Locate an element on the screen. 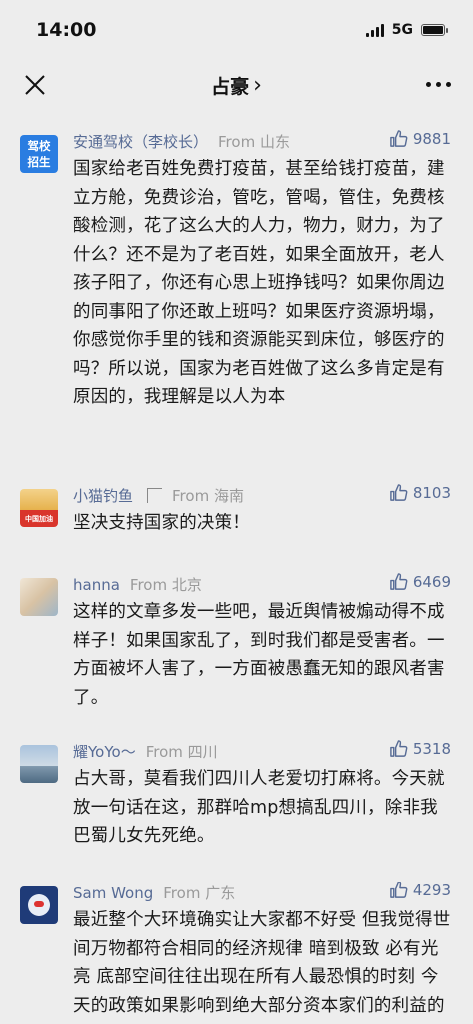 This screenshot has width=473, height=1024. like-count: 5318 is located at coordinates (431, 748).